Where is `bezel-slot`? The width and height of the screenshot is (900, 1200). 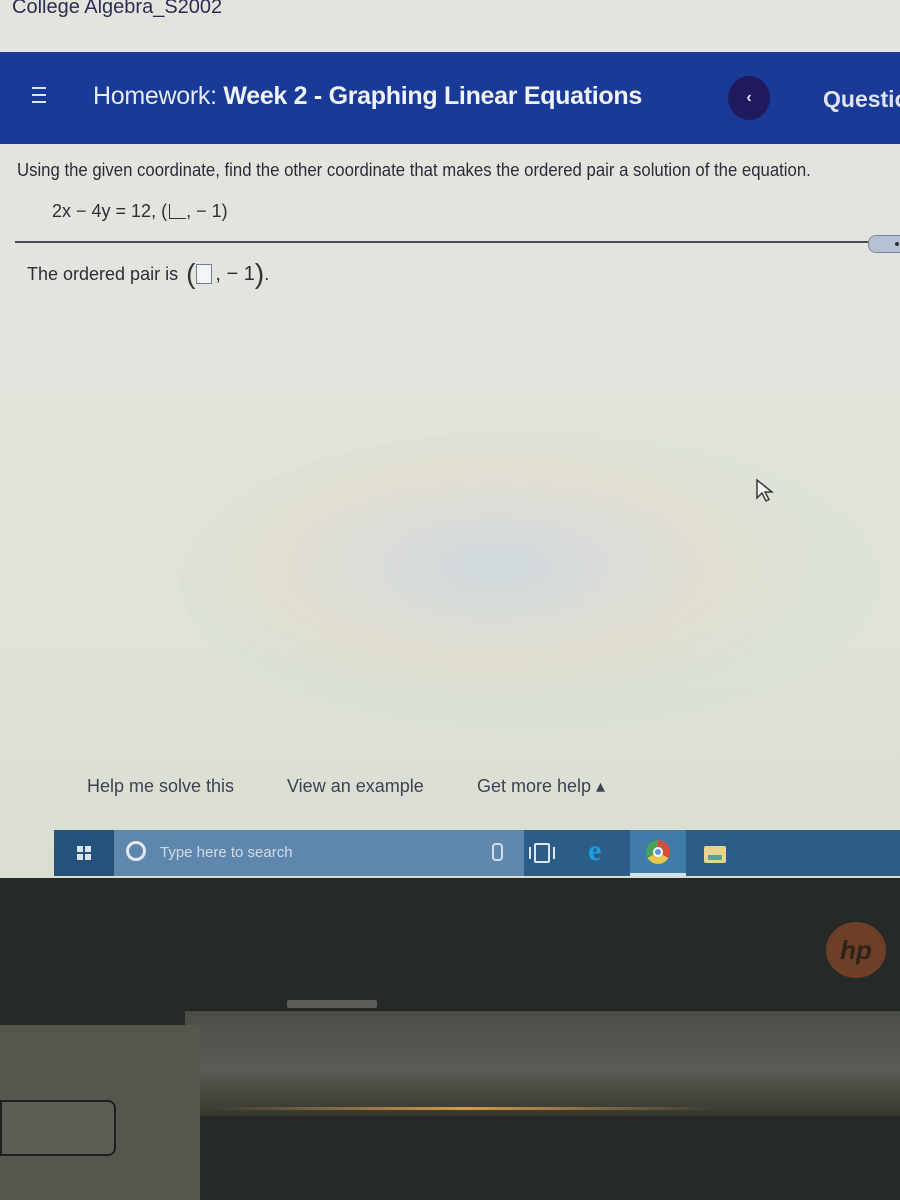
bezel-slot is located at coordinates (332, 1004).